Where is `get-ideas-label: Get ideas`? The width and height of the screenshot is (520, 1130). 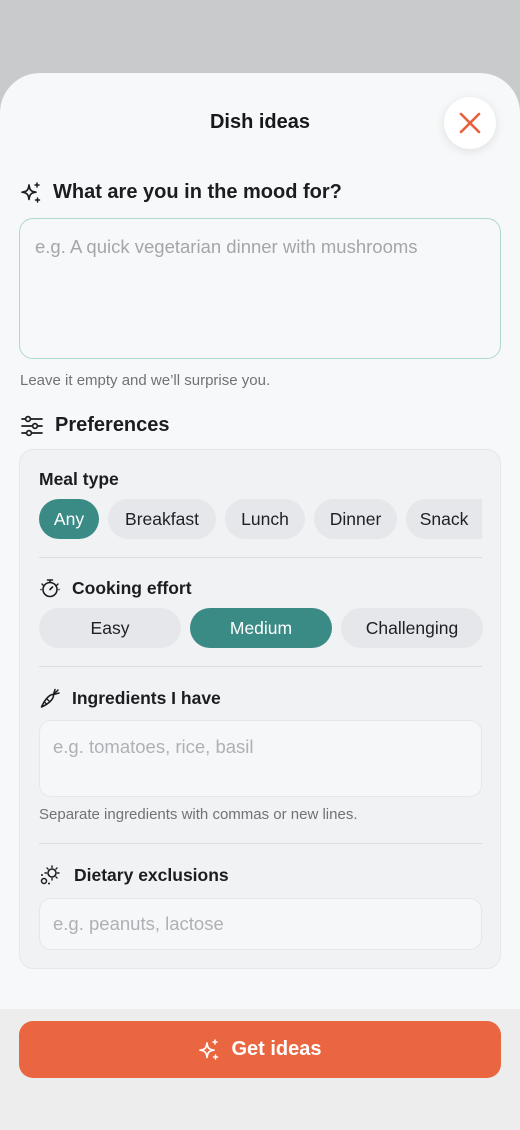
get-ideas-label: Get ideas is located at coordinates (276, 1049).